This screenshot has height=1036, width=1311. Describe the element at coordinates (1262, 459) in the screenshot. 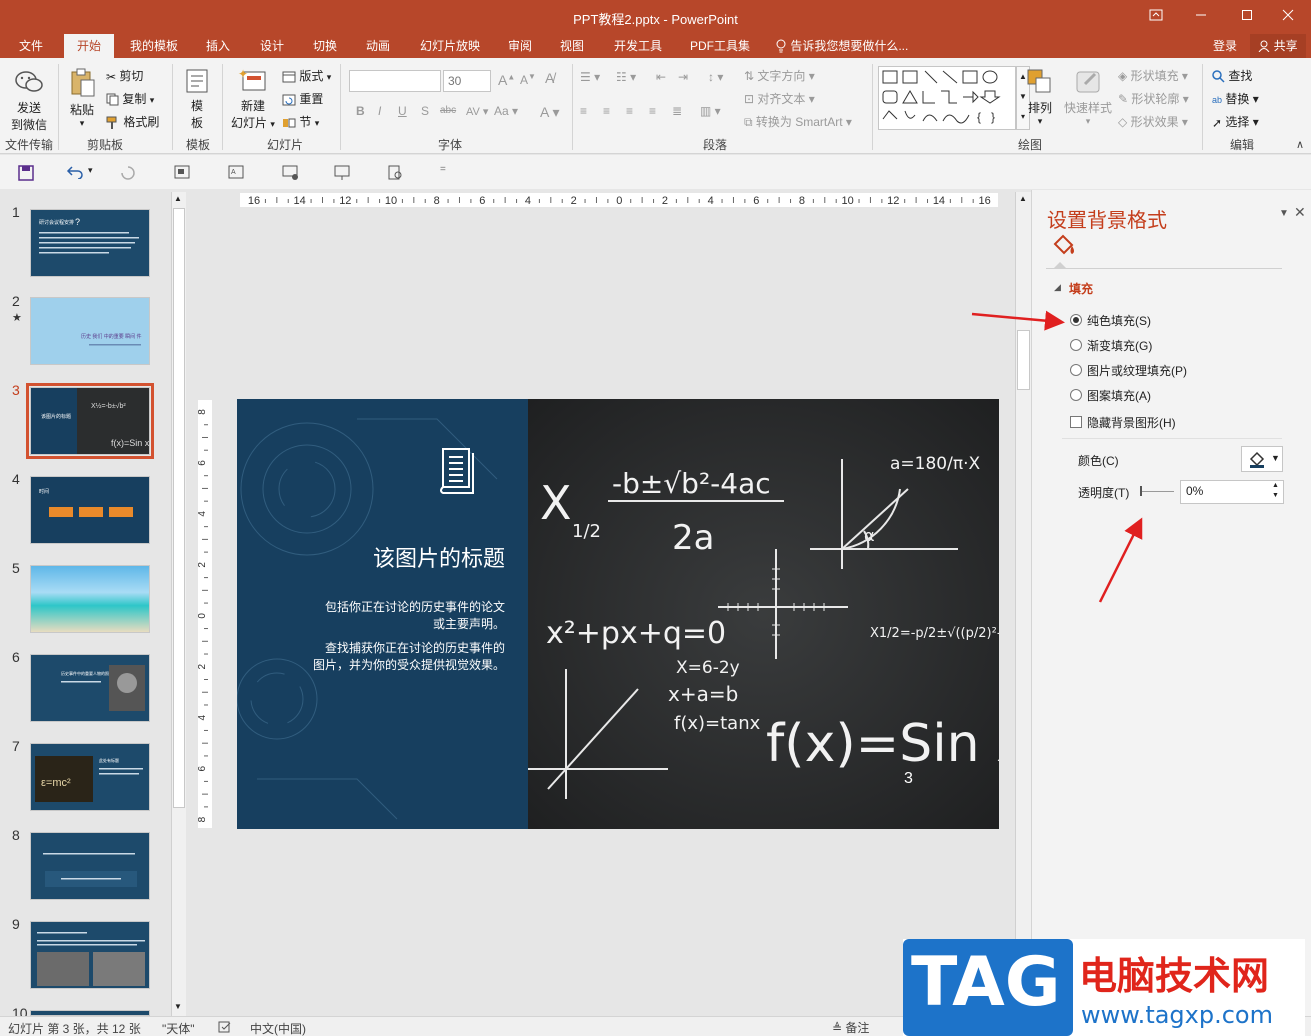

I see `color-picker-button: ▼` at that location.